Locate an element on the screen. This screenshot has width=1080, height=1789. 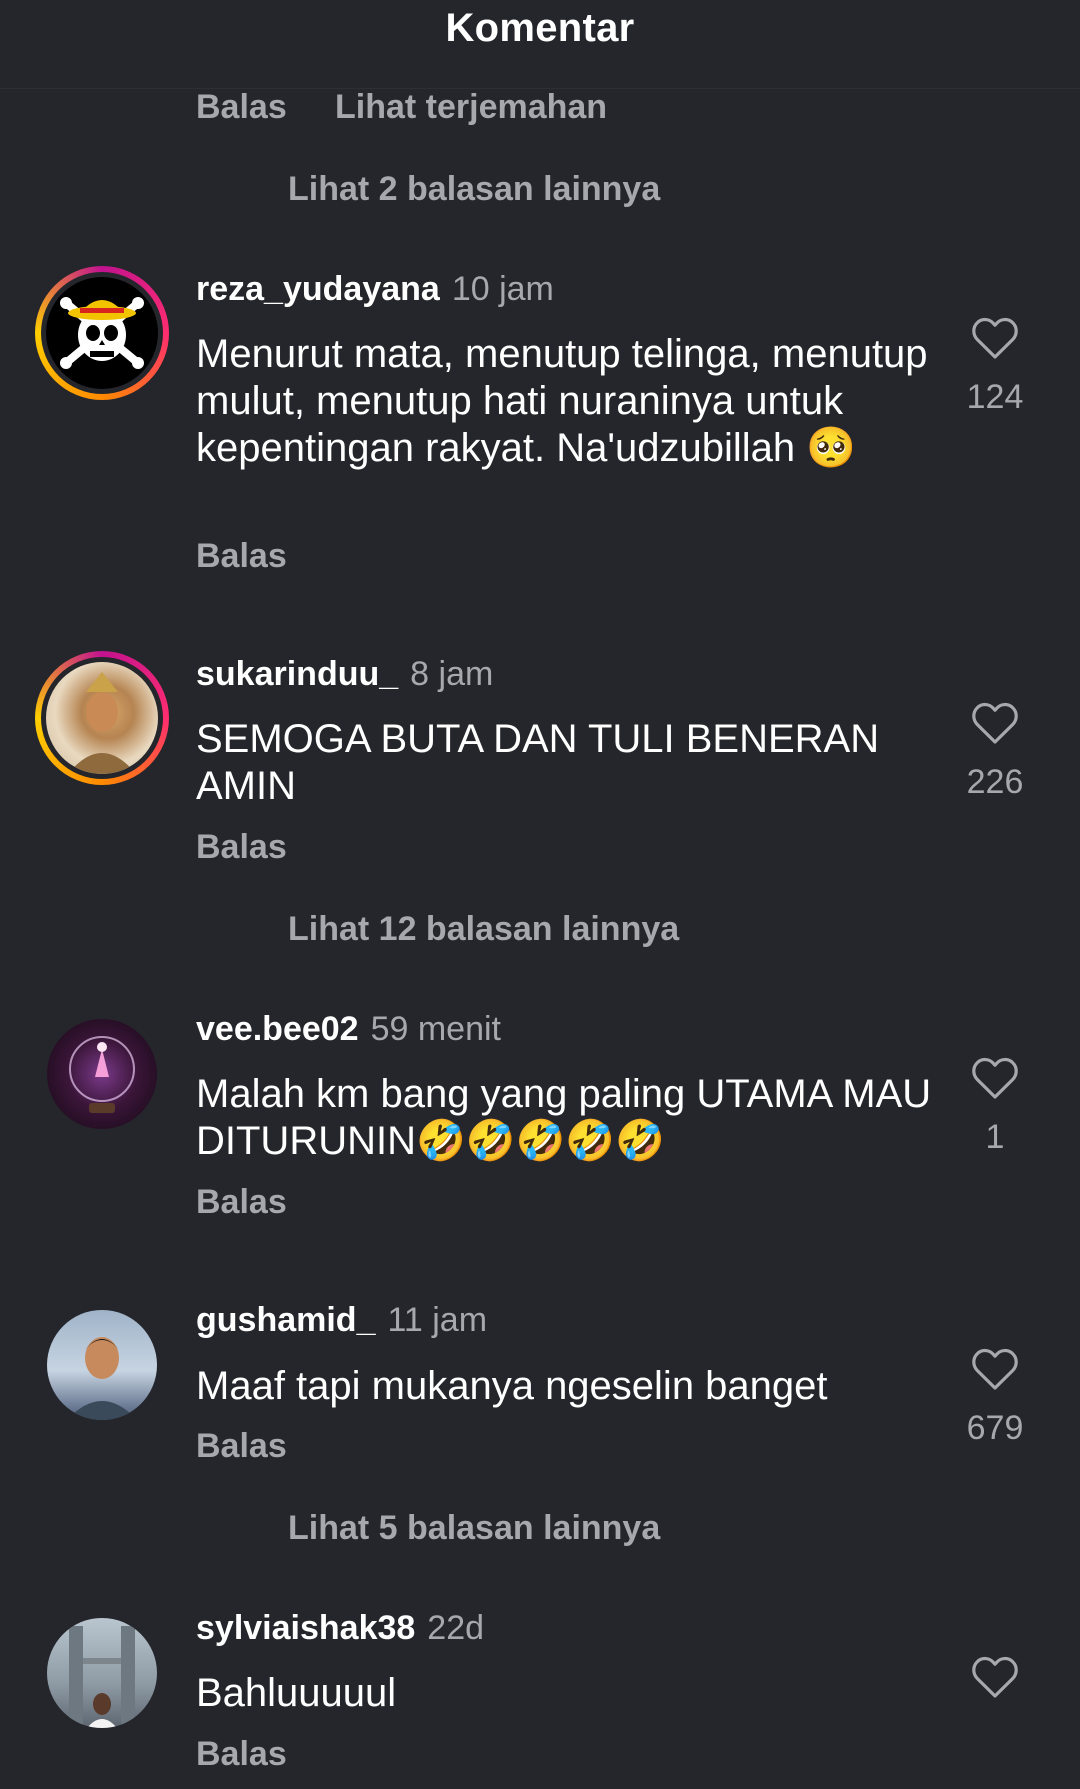
comment-username: sukarinduu_ 8 jam is located at coordinates (344, 674).